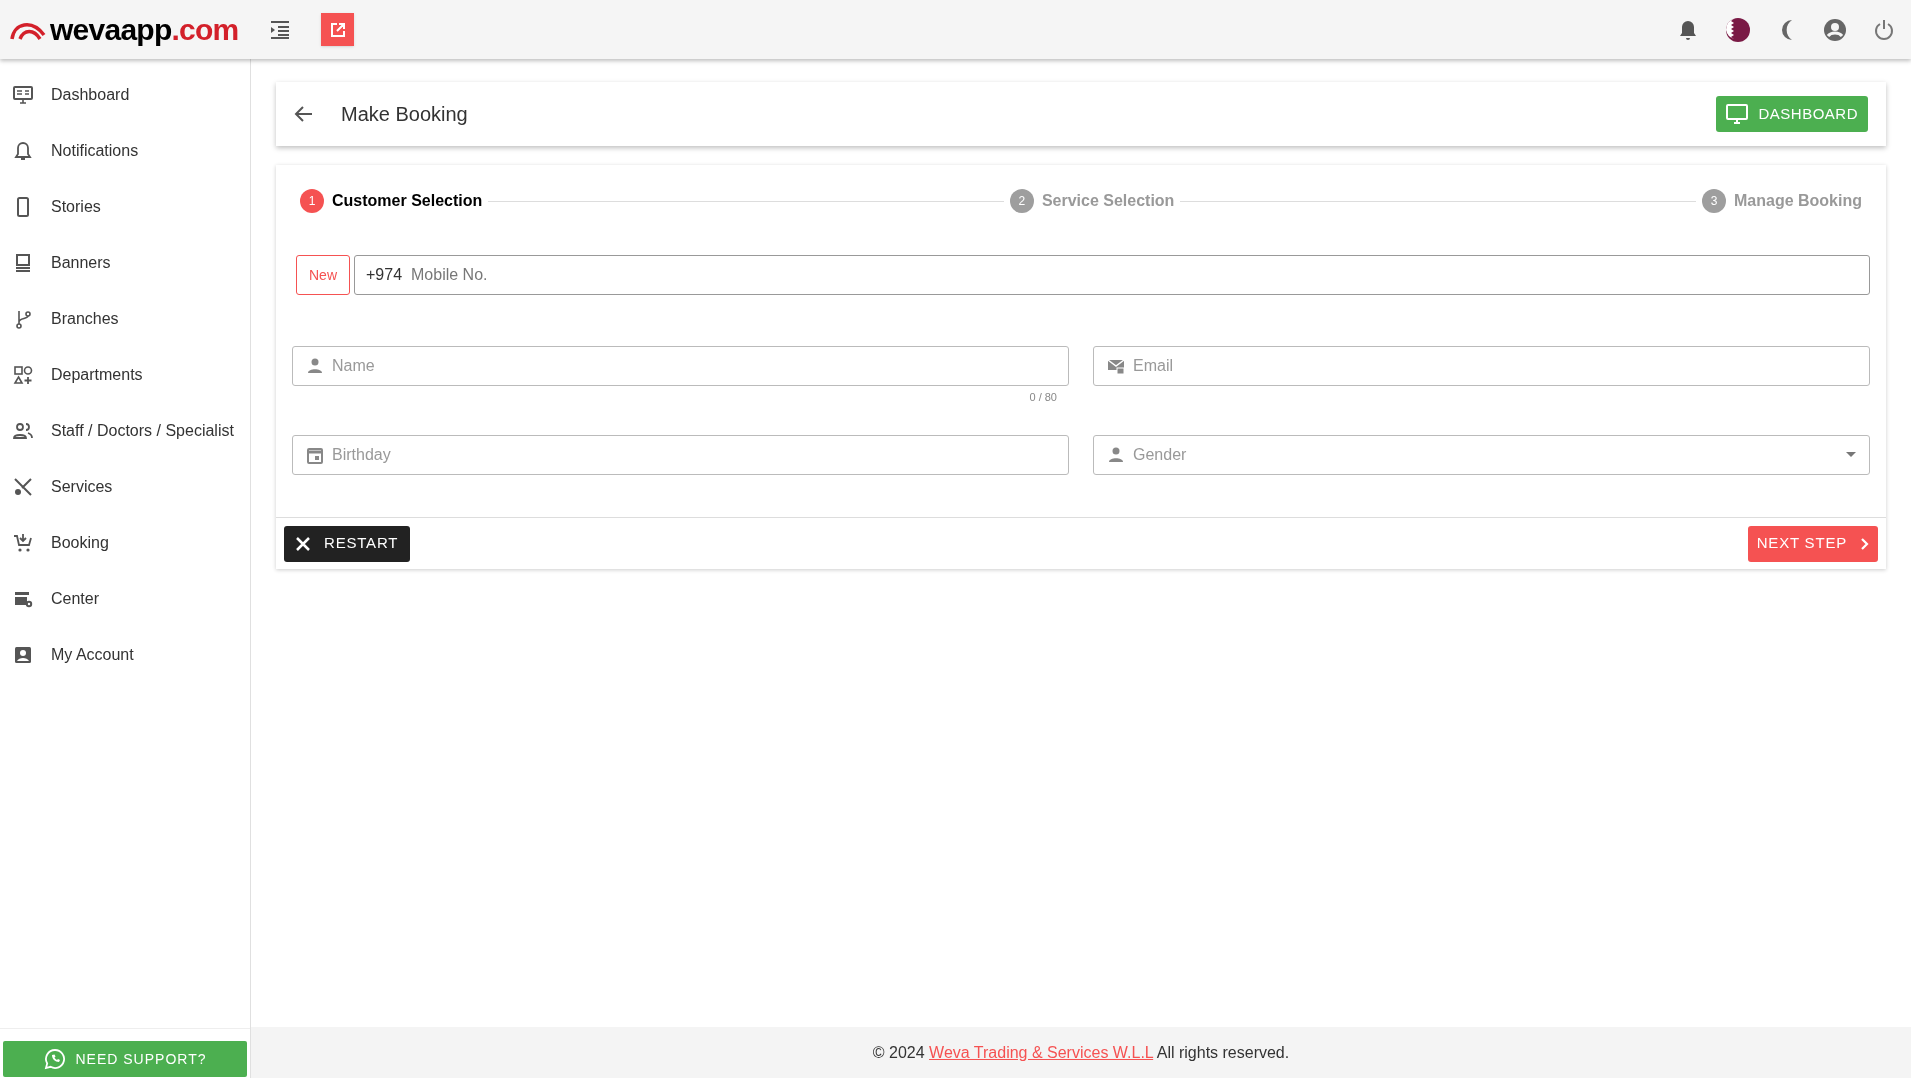 The width and height of the screenshot is (1911, 1078). Describe the element at coordinates (125, 431) in the screenshot. I see `sidebar-item: Staff / Doctors / Specialist` at that location.